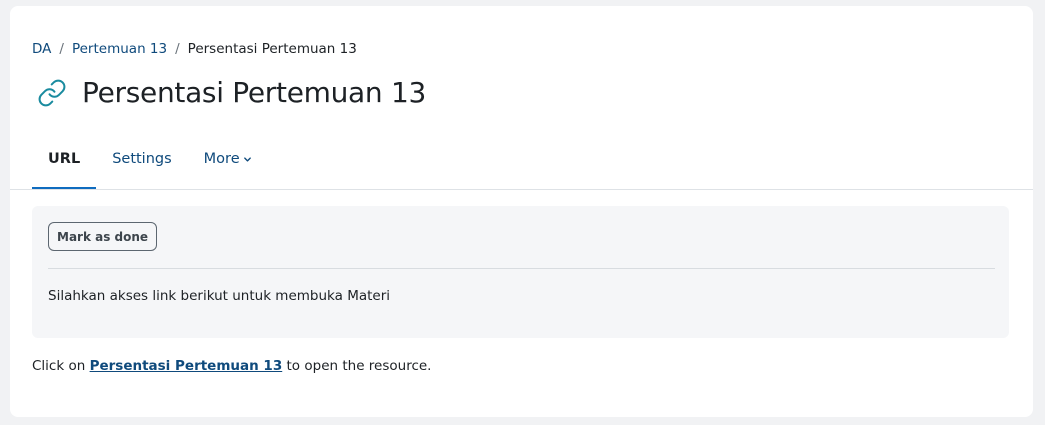 The image size is (1045, 425). I want to click on chevron-down-icon, so click(247, 159).